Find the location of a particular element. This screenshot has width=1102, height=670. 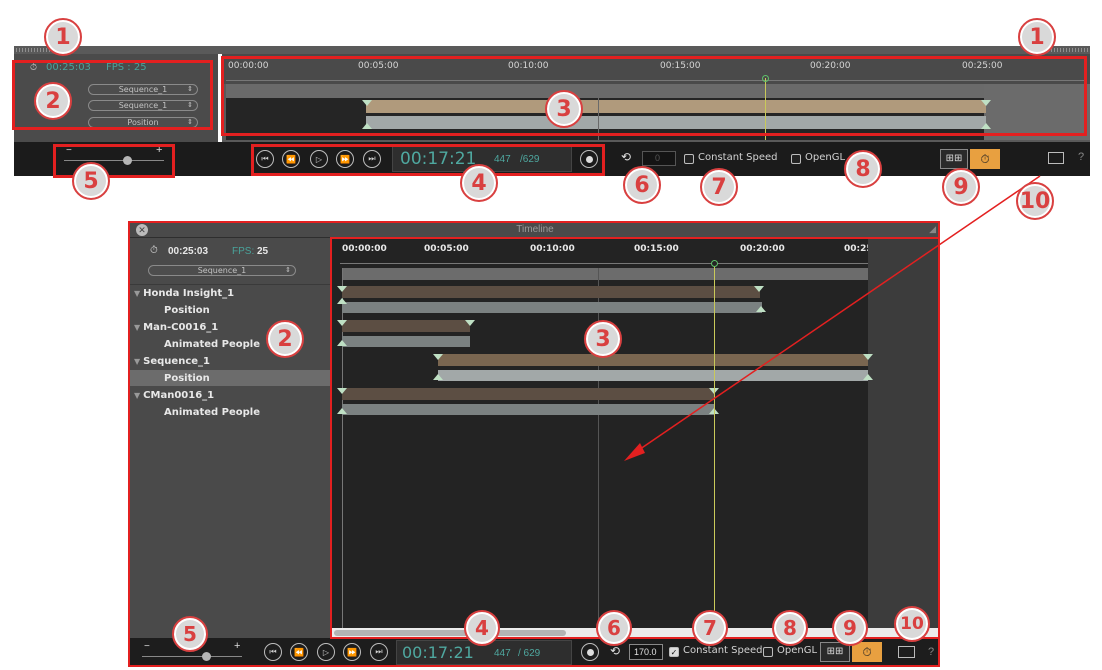

annotation-badge-10-top: 10 is located at coordinates (1035, 201).